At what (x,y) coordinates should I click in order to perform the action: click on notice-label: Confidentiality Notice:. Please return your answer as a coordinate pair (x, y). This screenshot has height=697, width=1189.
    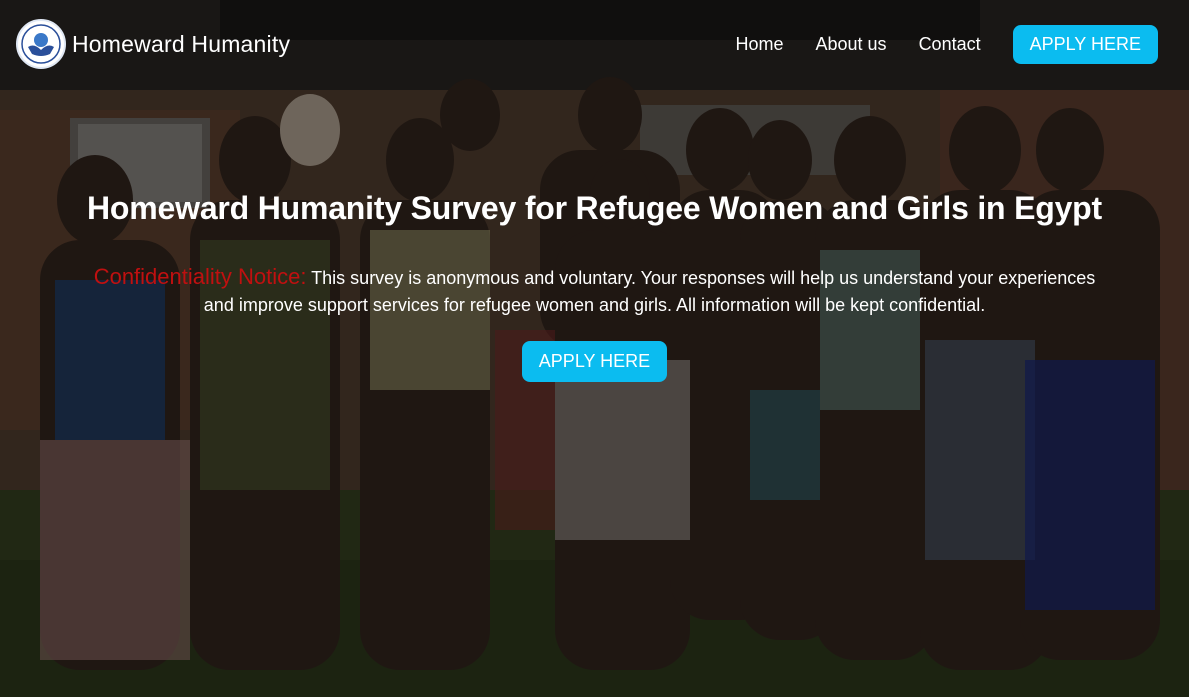
    Looking at the image, I should click on (200, 276).